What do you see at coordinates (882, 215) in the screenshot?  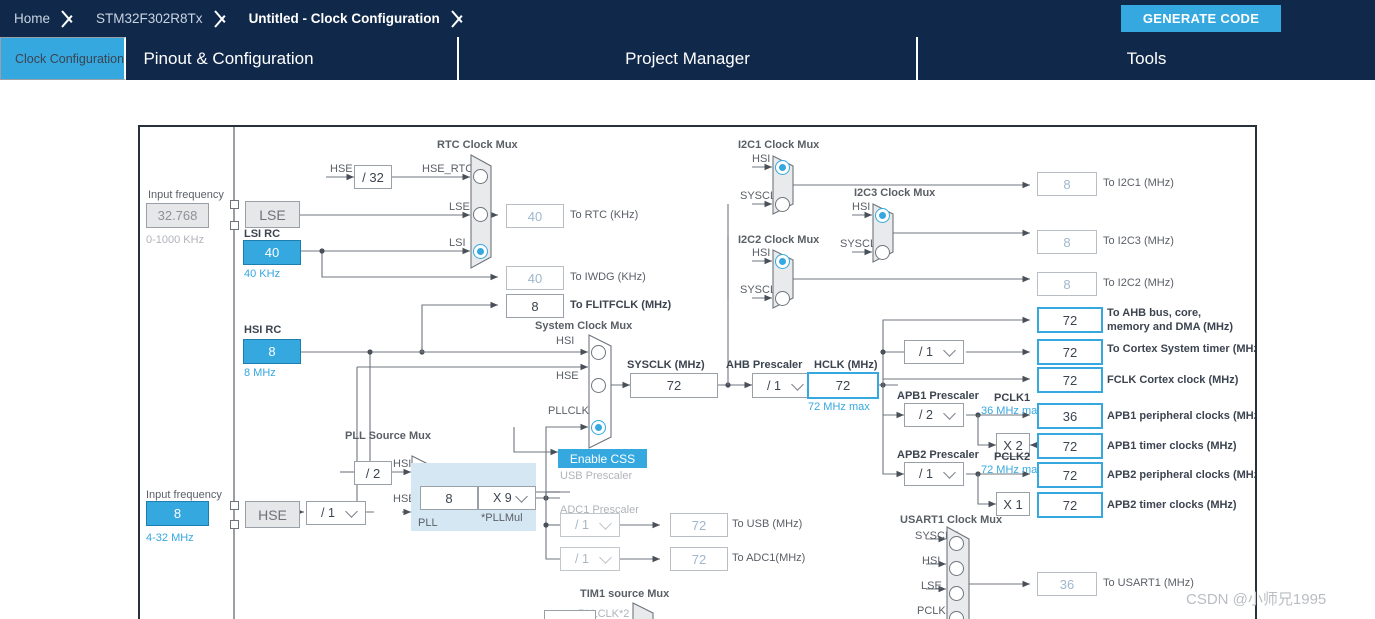 I see `i2c3-mux-option-hsi` at bounding box center [882, 215].